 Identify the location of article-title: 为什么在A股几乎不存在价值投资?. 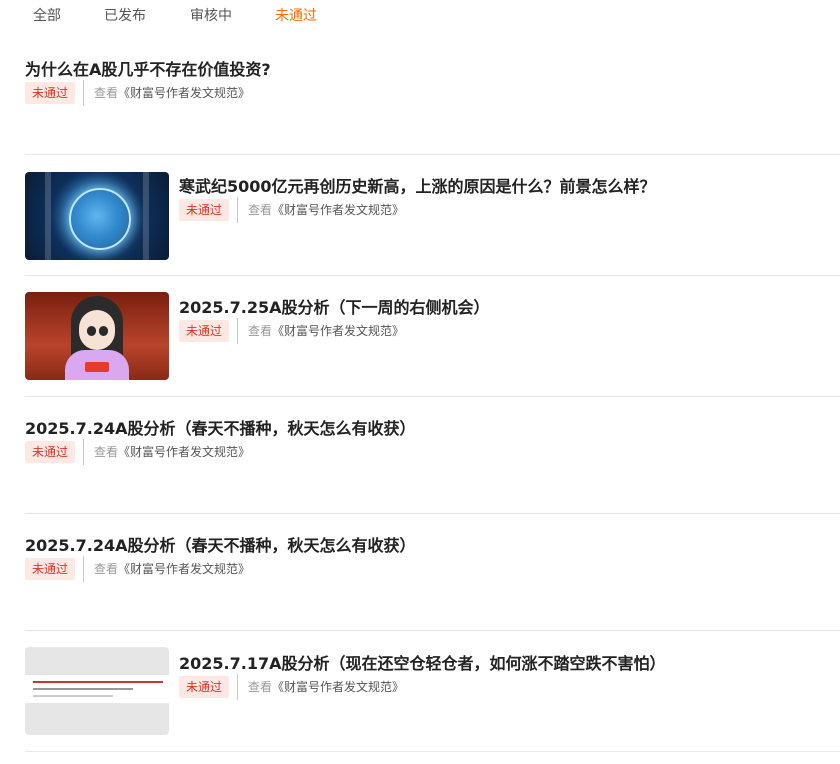
(148, 68).